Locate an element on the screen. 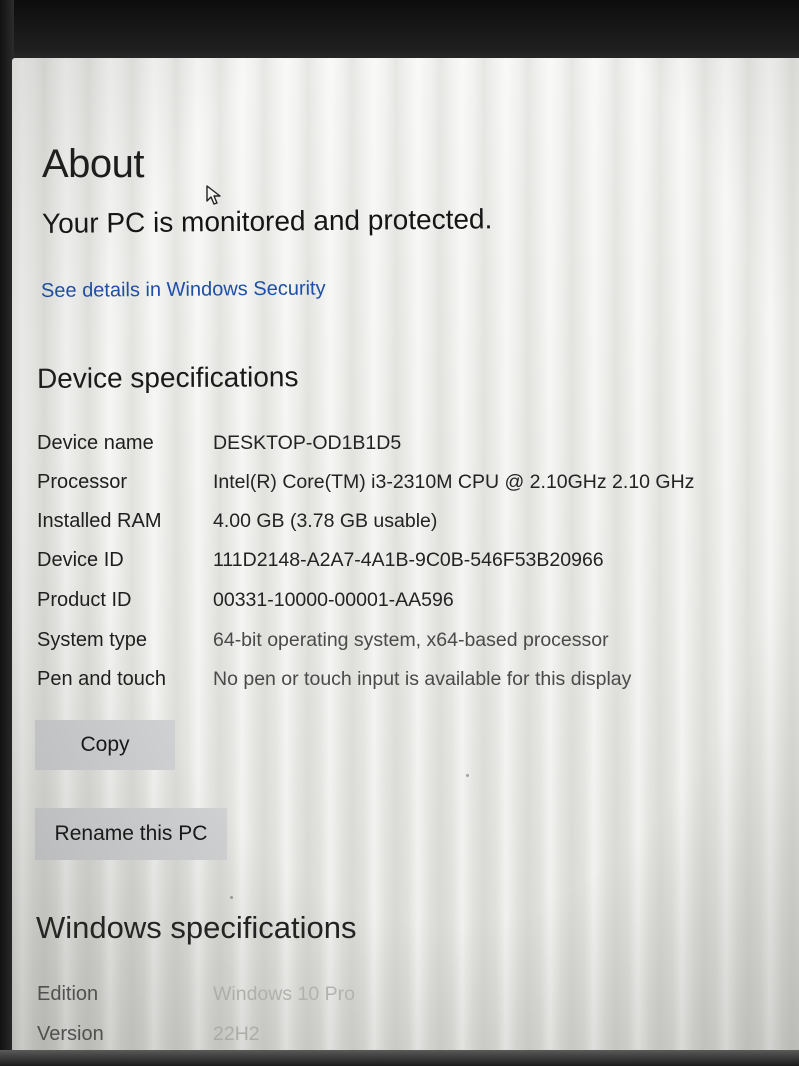 The width and height of the screenshot is (799, 1066). monitor-bezel-bottom is located at coordinates (399, 1058).